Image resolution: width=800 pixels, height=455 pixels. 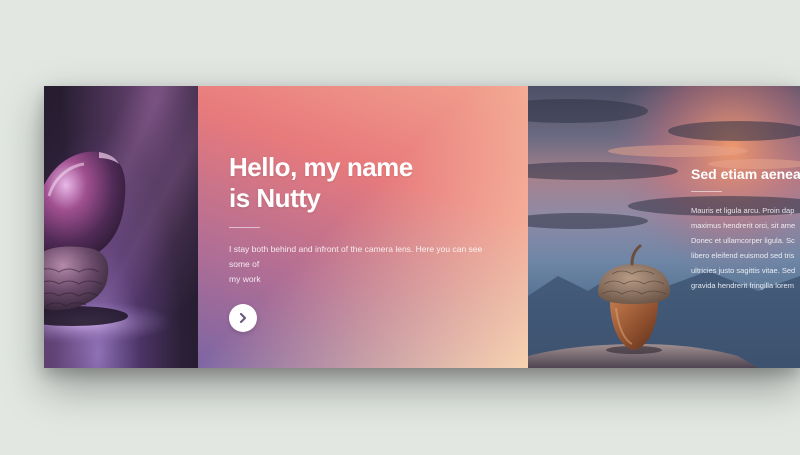 I want to click on secondary-title: Sed etiam aenea, so click(x=745, y=174).